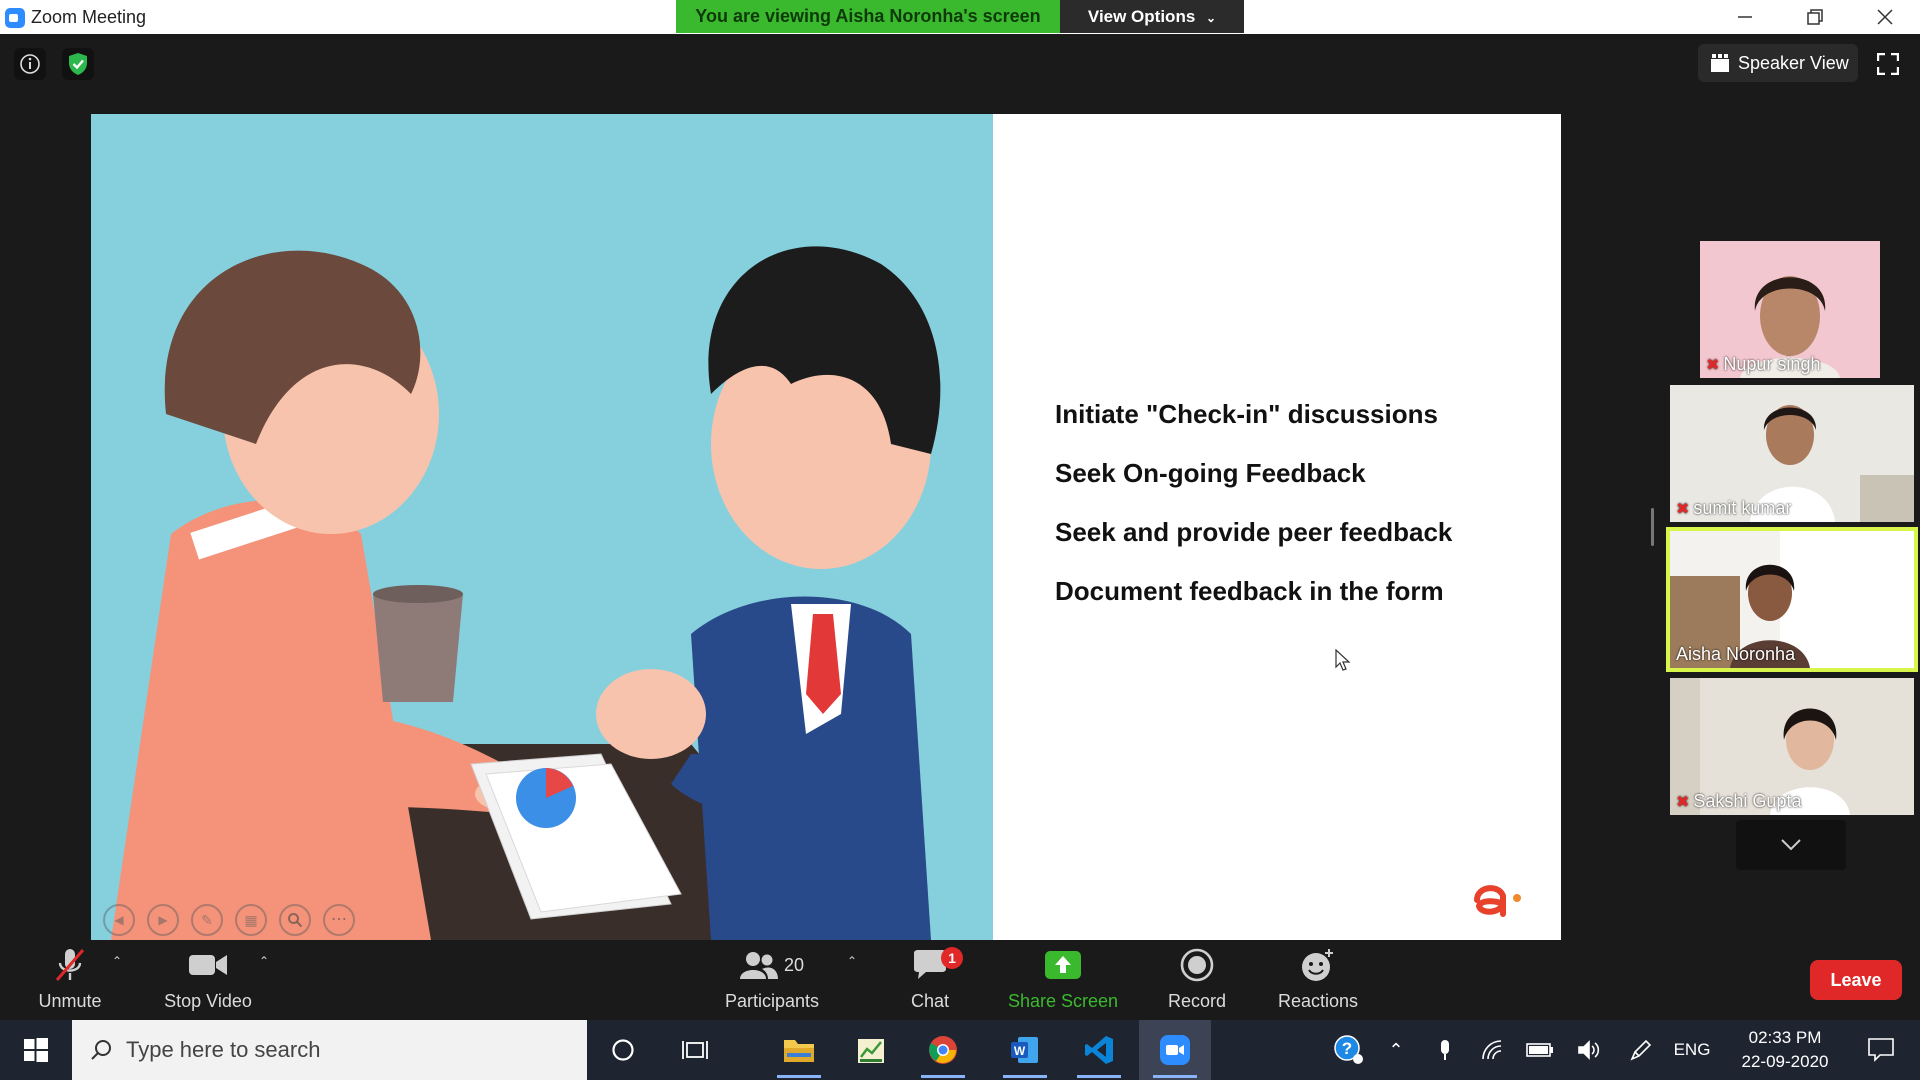  Describe the element at coordinates (1683, 509) in the screenshot. I see `muted-mic-icon: ✖` at that location.